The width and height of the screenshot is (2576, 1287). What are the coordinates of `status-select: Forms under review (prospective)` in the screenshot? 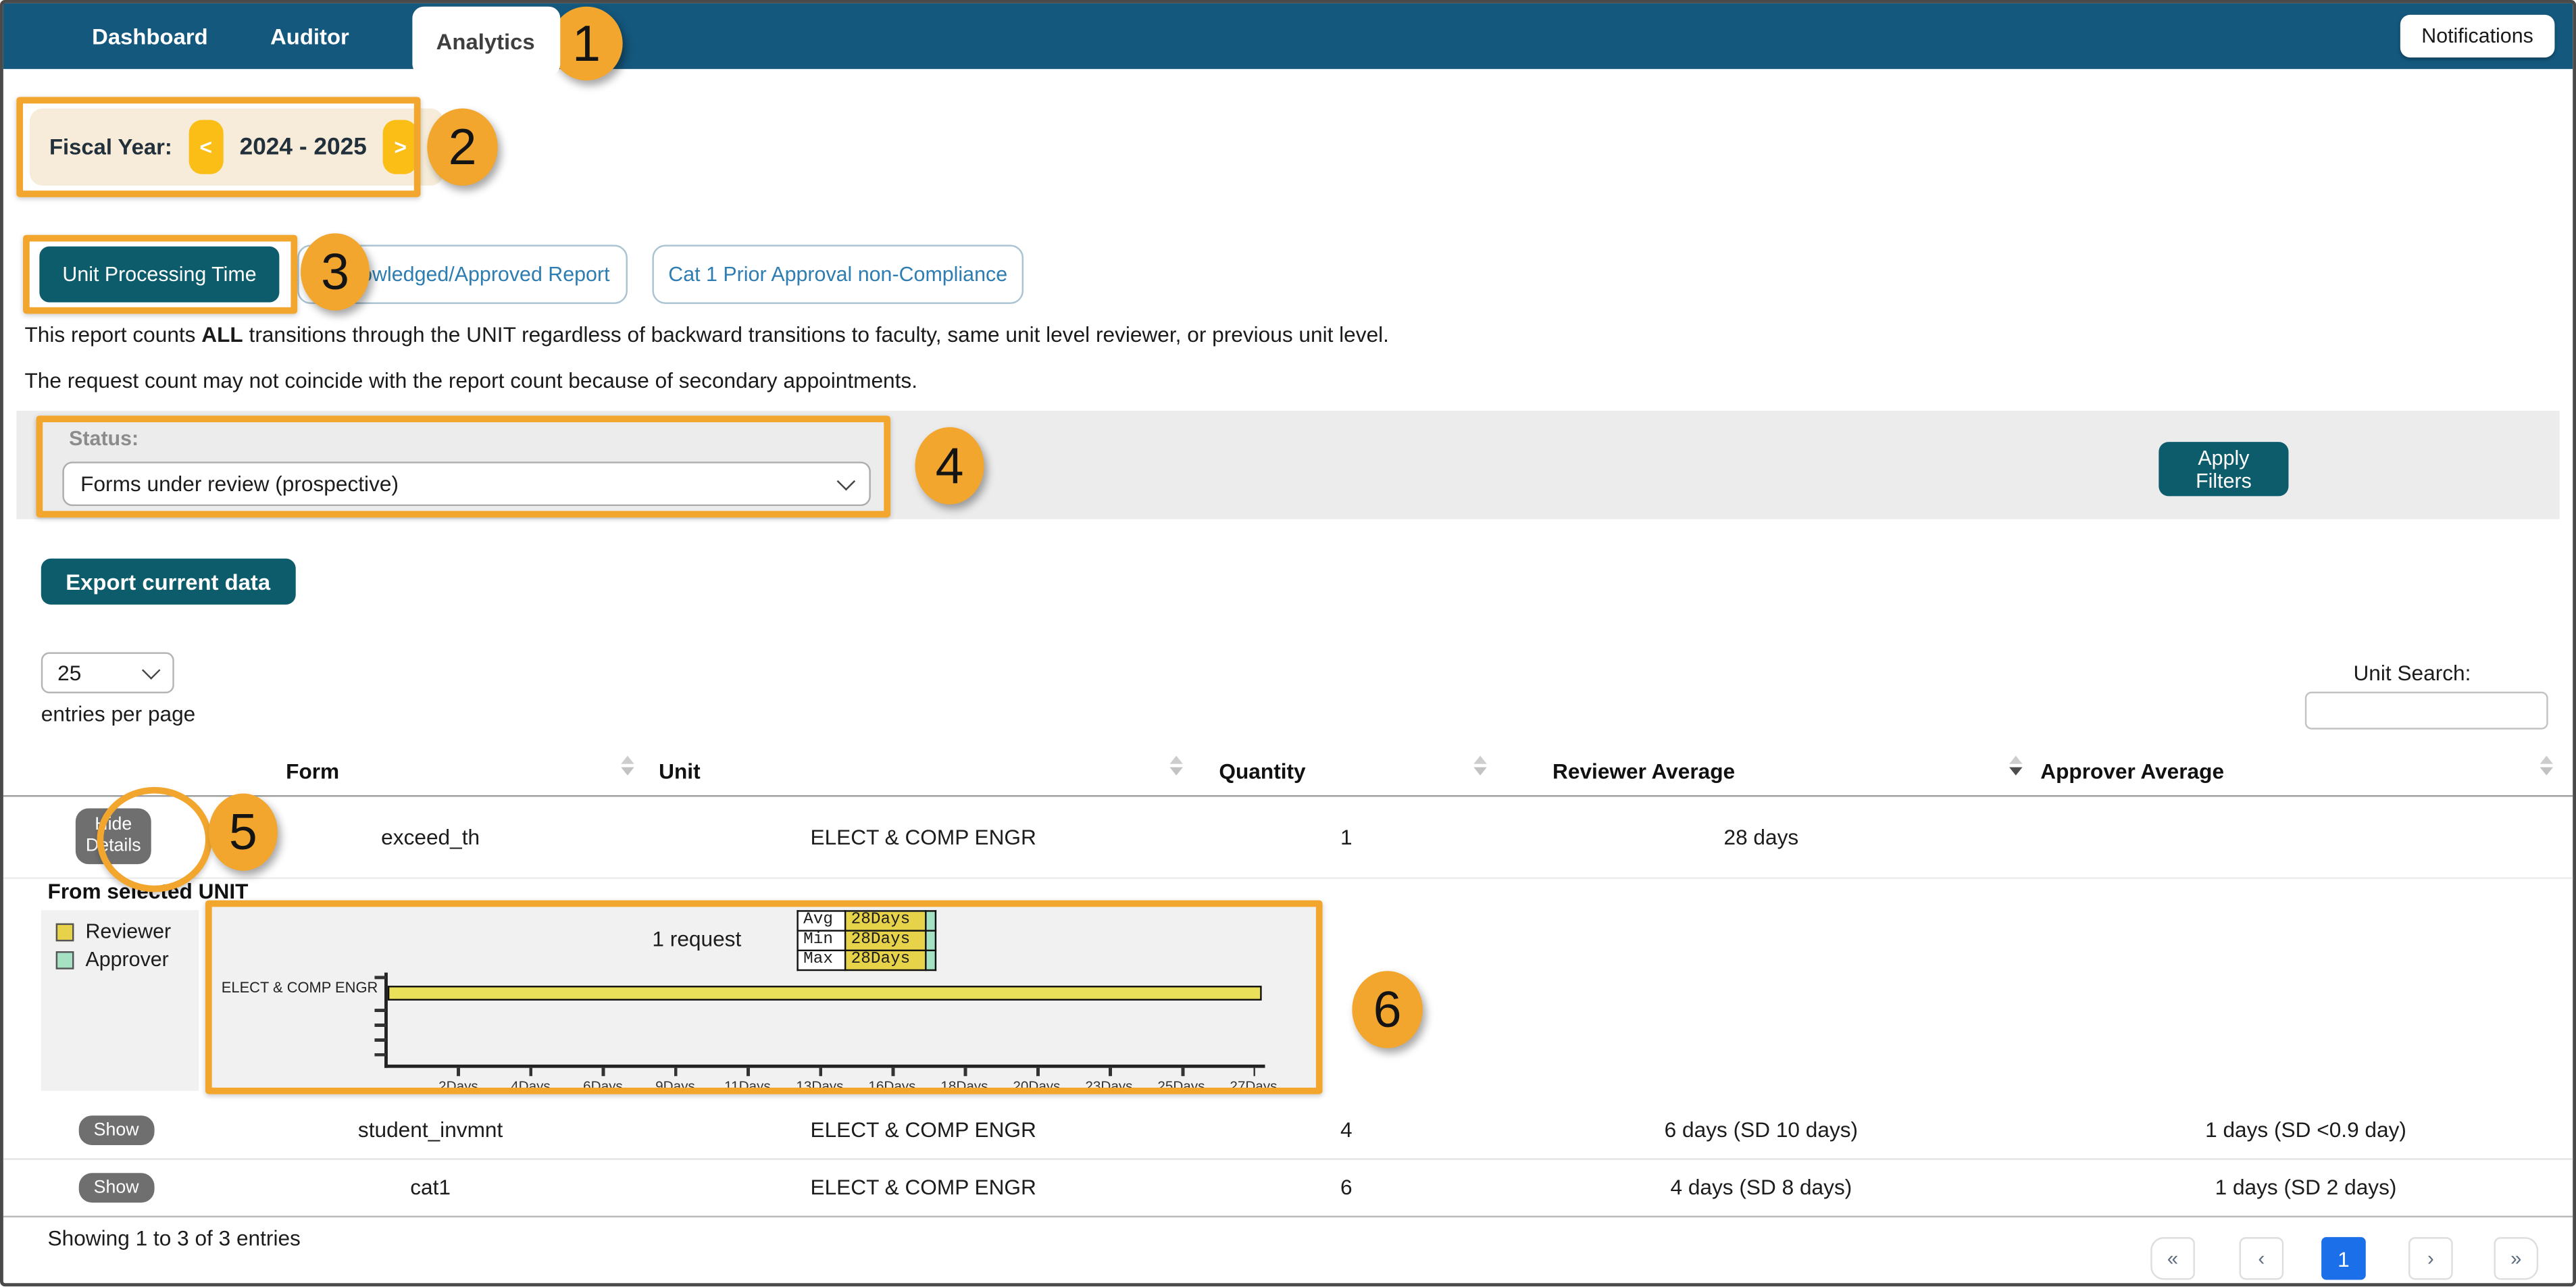 It's located at (466, 483).